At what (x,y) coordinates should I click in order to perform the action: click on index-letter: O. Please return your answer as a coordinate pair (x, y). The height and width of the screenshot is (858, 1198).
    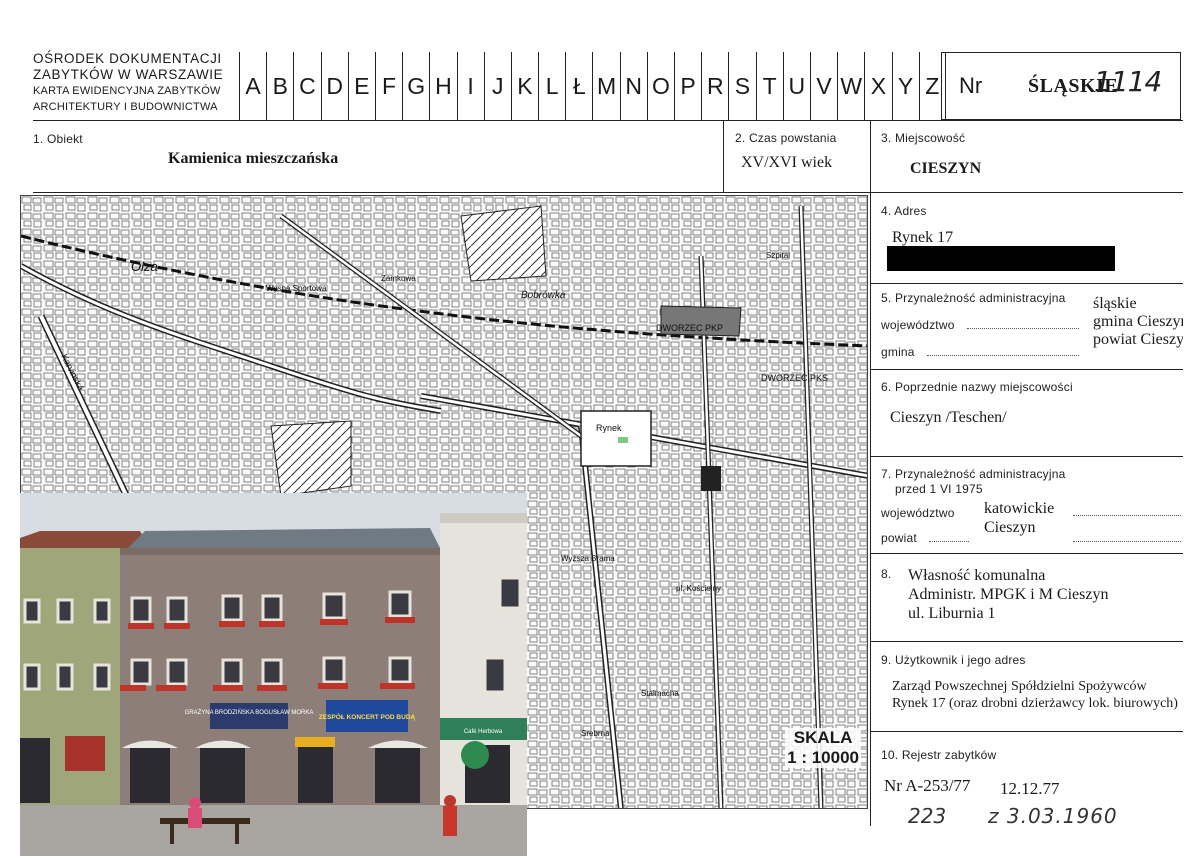
    Looking at the image, I should click on (660, 86).